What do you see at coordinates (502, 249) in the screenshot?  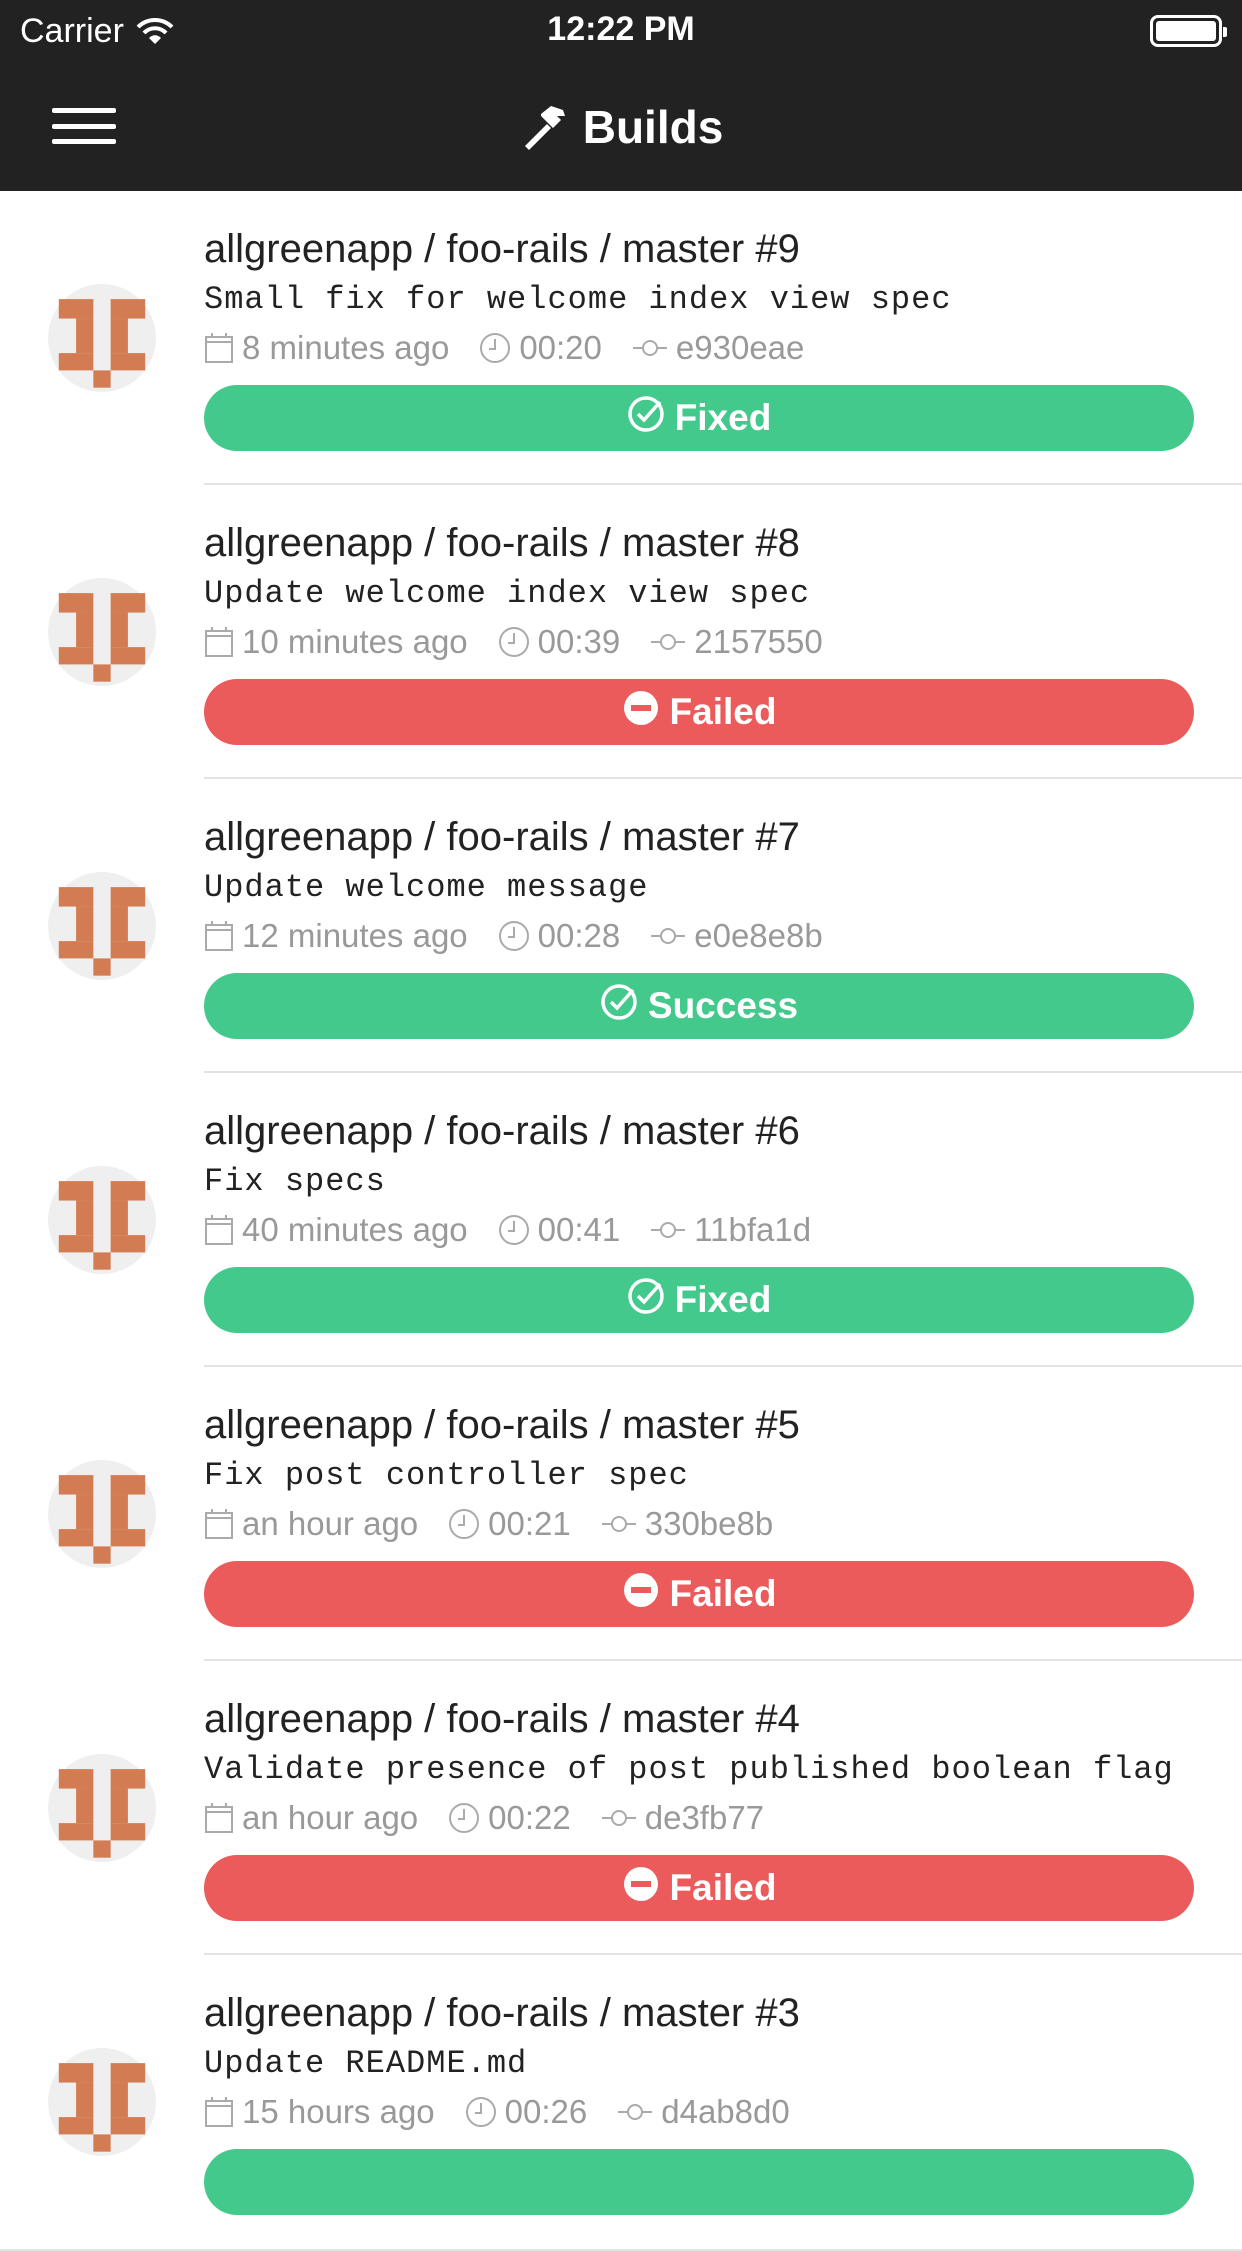 I see `build-title: allgreenapp / foo-rails / master #9` at bounding box center [502, 249].